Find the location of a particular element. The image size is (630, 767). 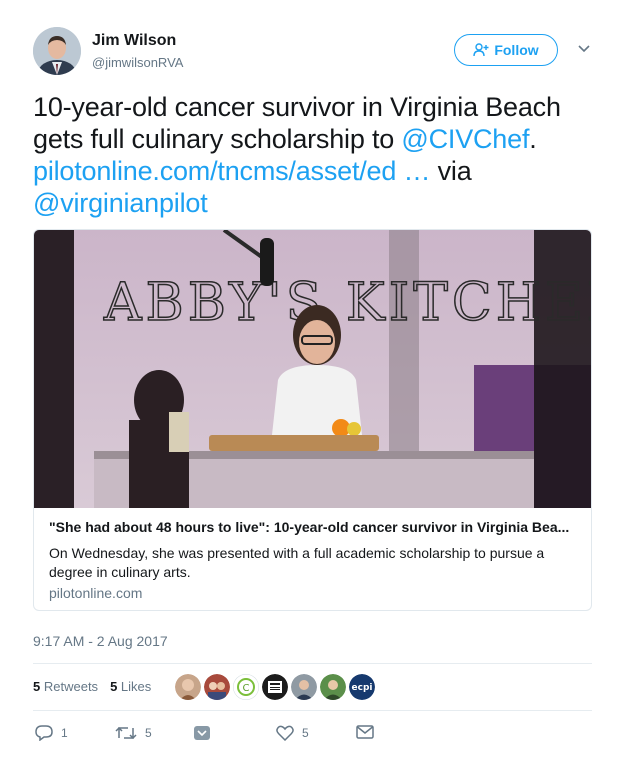

follow-button: Follow is located at coordinates (506, 50).